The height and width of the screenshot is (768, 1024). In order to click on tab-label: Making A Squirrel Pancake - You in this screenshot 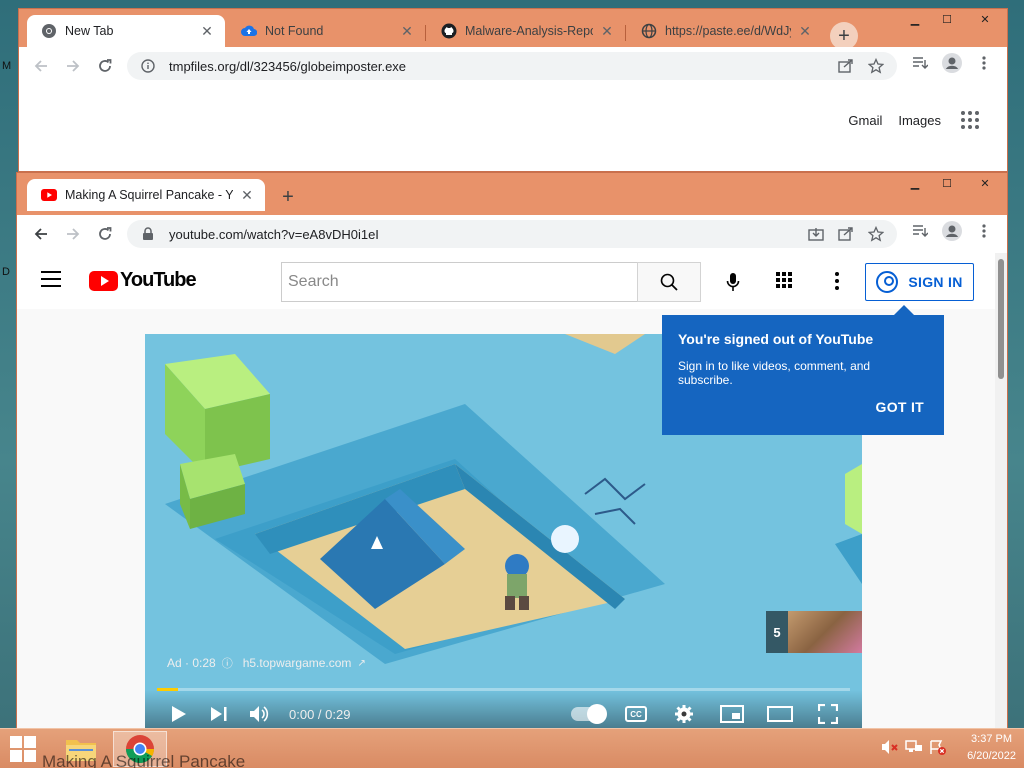, I will do `click(149, 195)`.